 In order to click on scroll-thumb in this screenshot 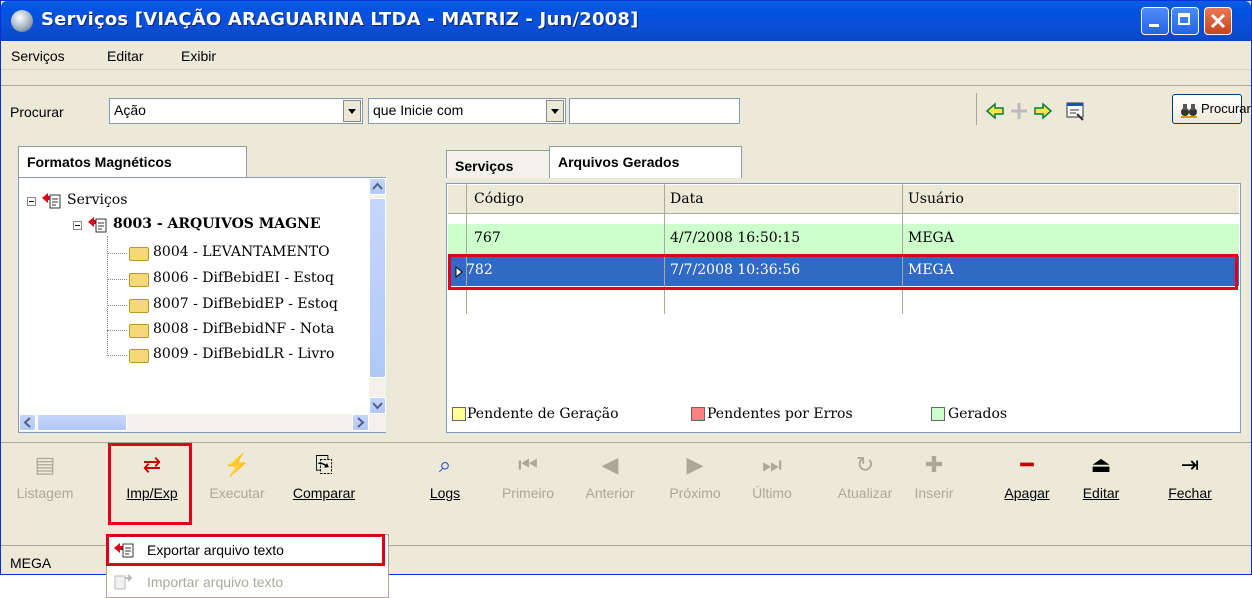, I will do `click(377, 288)`.